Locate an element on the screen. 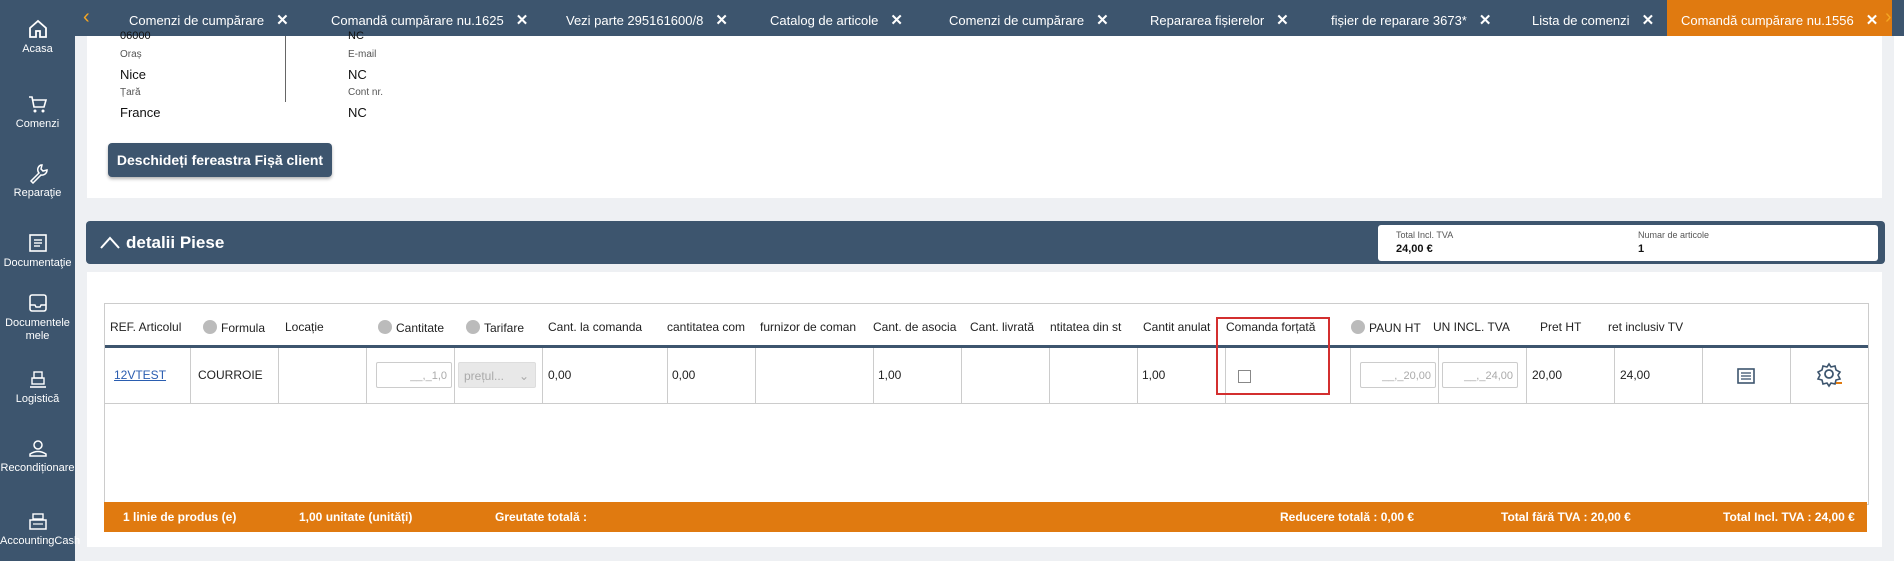 This screenshot has height=561, width=1904. tab-comanda-1556: Comandă cumpărare nu.1556 ✕ is located at coordinates (1780, 18).